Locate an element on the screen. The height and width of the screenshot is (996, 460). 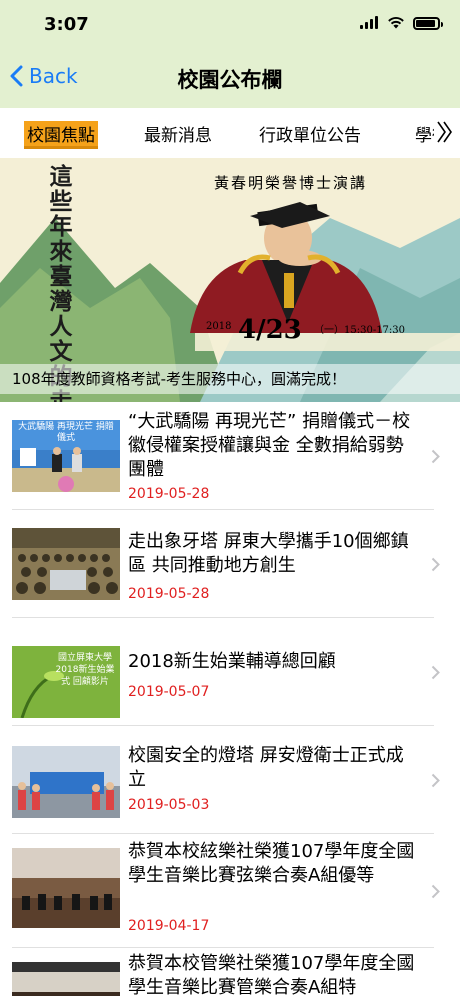
back-button: Back is located at coordinates (44, 76).